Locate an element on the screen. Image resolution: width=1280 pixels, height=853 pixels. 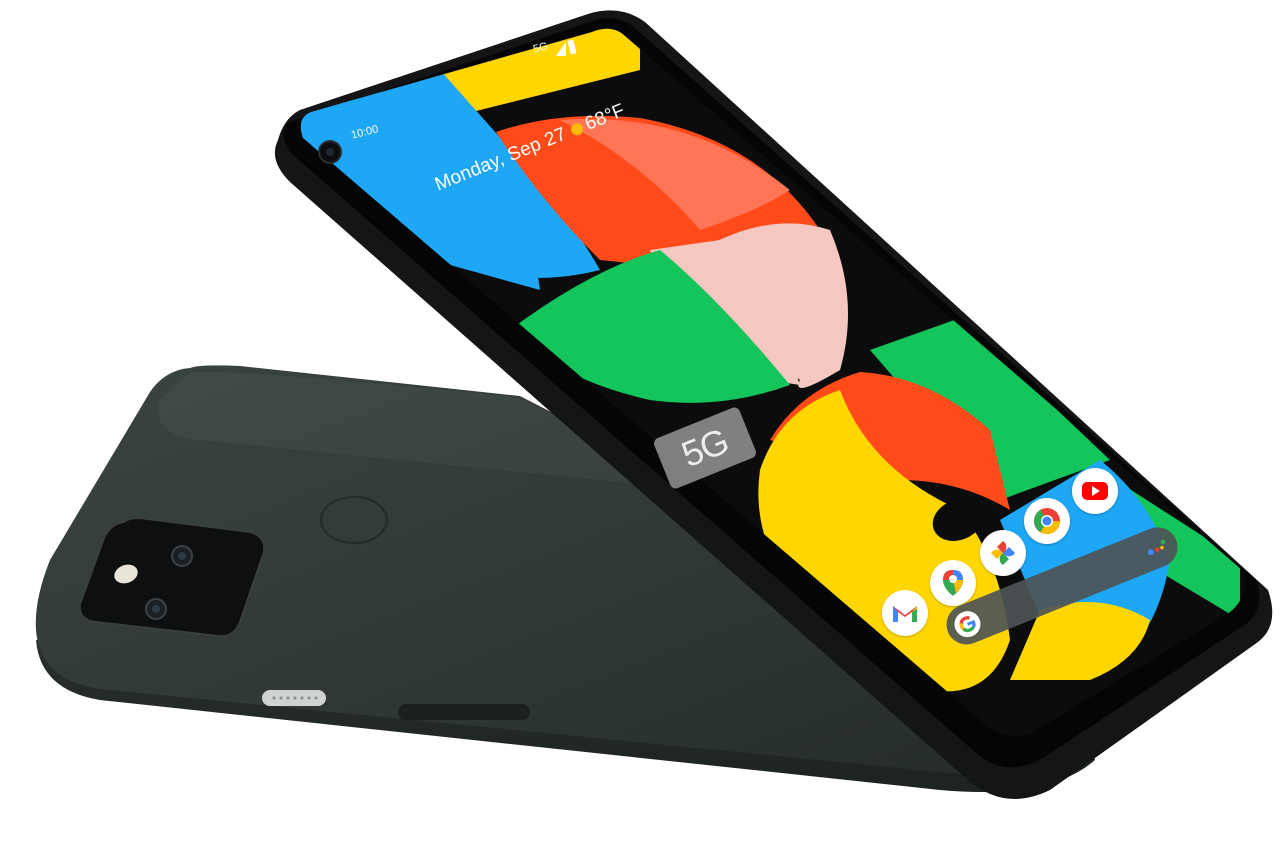
maps-icon is located at coordinates (953, 583).